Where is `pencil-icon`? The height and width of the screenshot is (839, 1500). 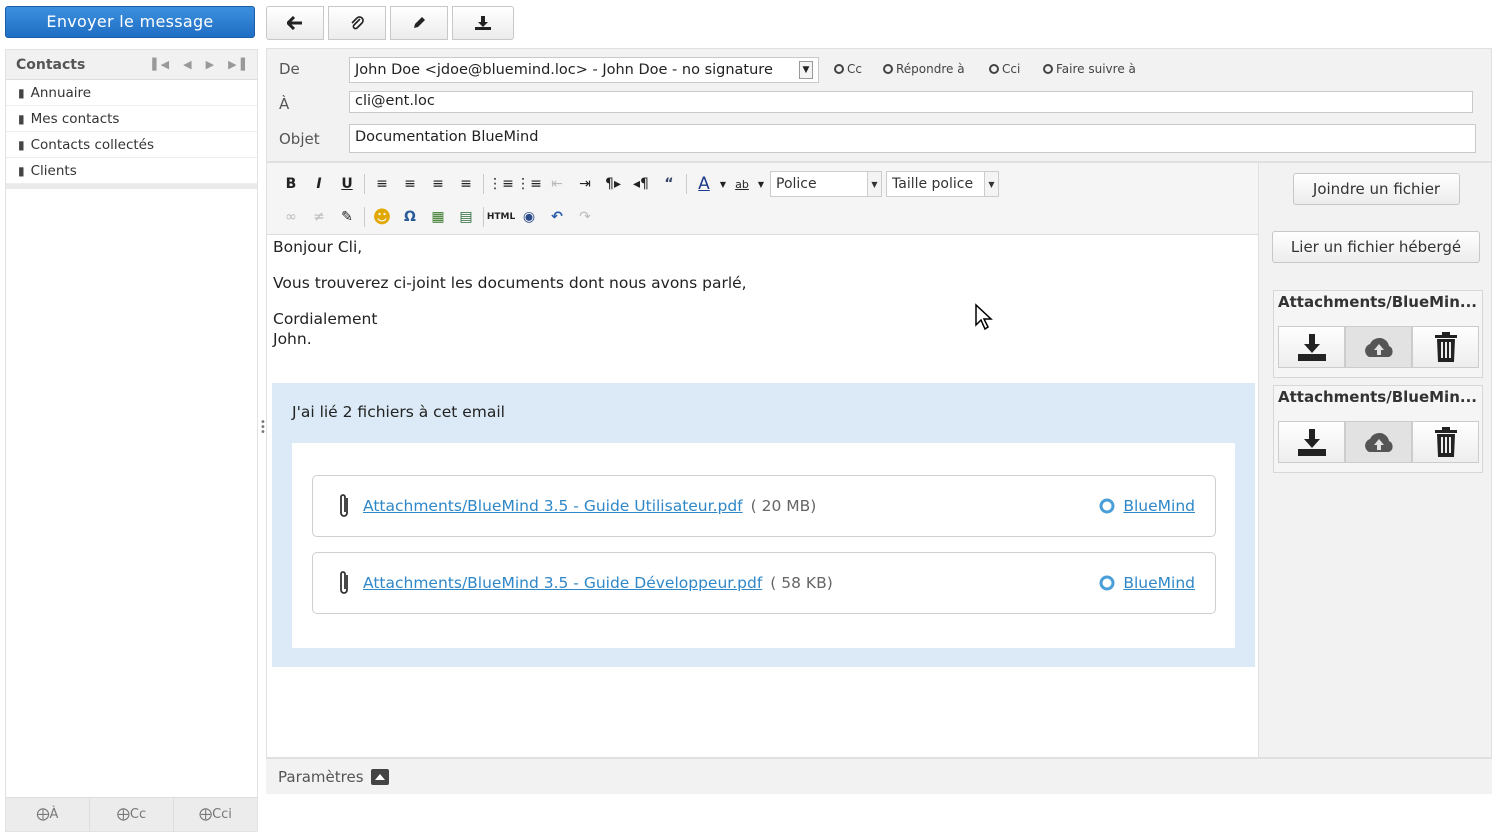
pencil-icon is located at coordinates (419, 22).